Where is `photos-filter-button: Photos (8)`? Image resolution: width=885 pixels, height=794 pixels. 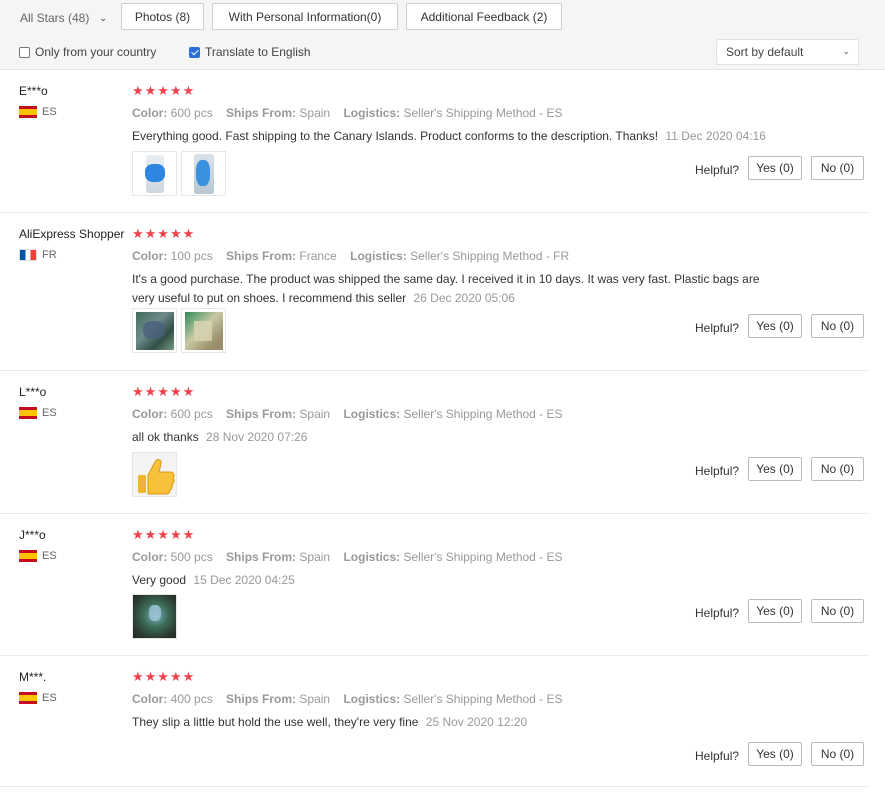 photos-filter-button: Photos (8) is located at coordinates (162, 16).